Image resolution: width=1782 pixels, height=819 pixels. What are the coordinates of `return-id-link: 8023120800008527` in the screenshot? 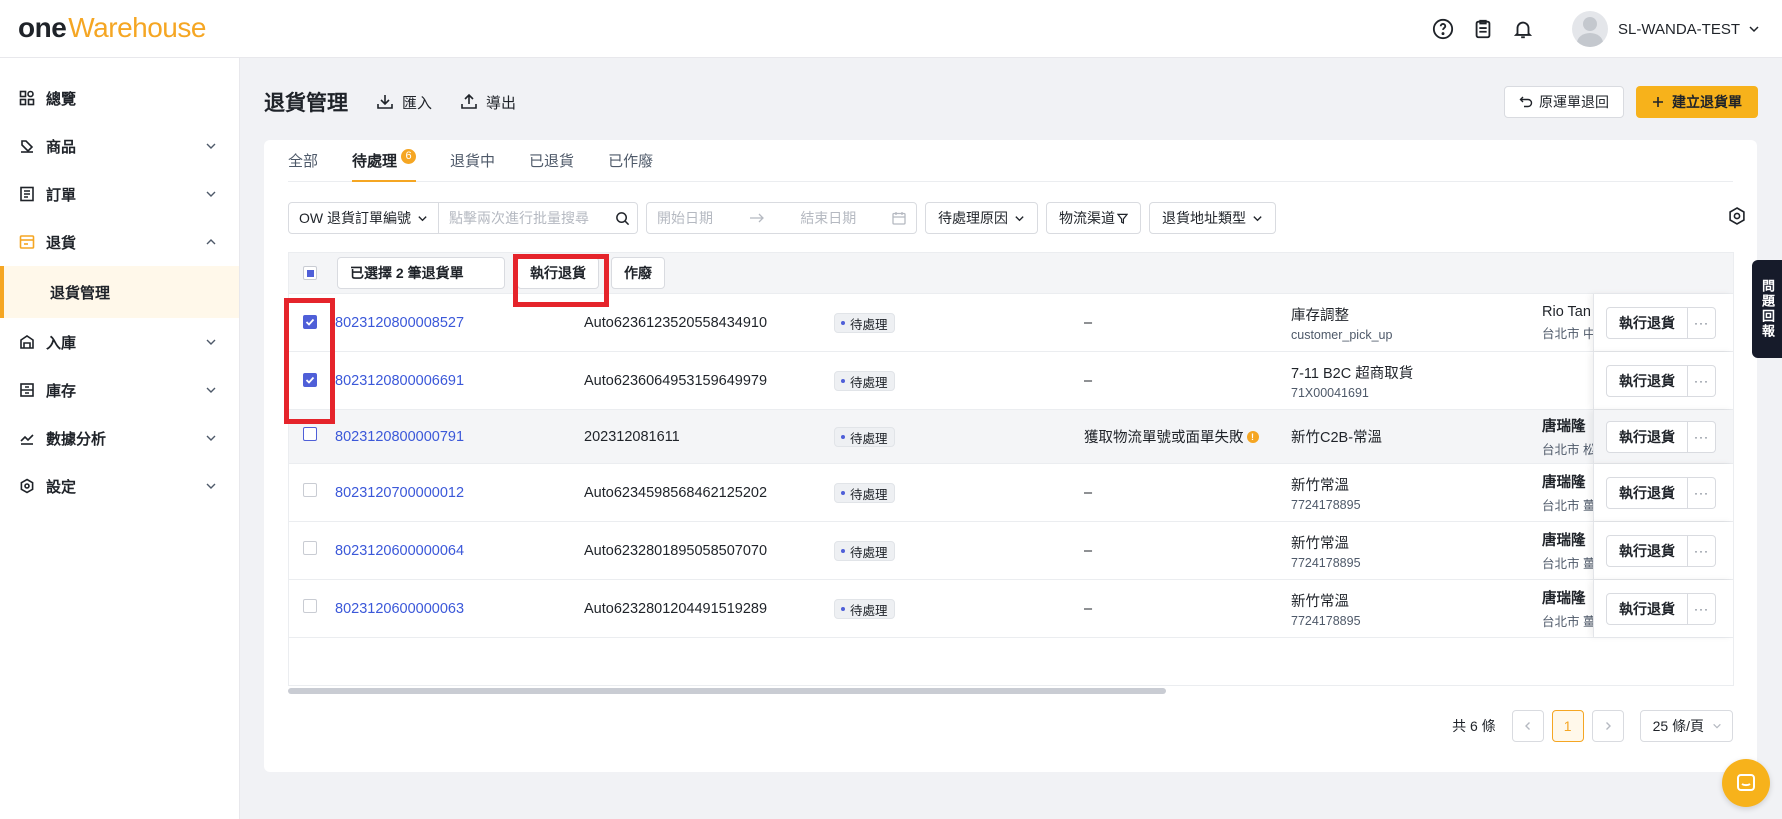 It's located at (459, 323).